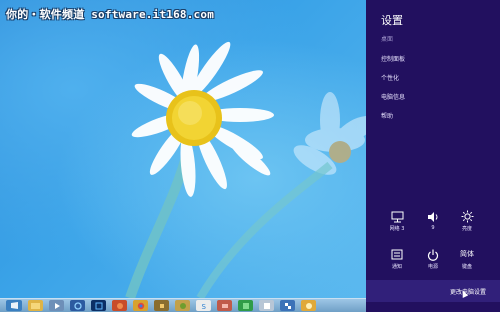 Image resolution: width=500 pixels, height=312 pixels. I want to click on keyboard-button: 简体 键盘, so click(467, 259).